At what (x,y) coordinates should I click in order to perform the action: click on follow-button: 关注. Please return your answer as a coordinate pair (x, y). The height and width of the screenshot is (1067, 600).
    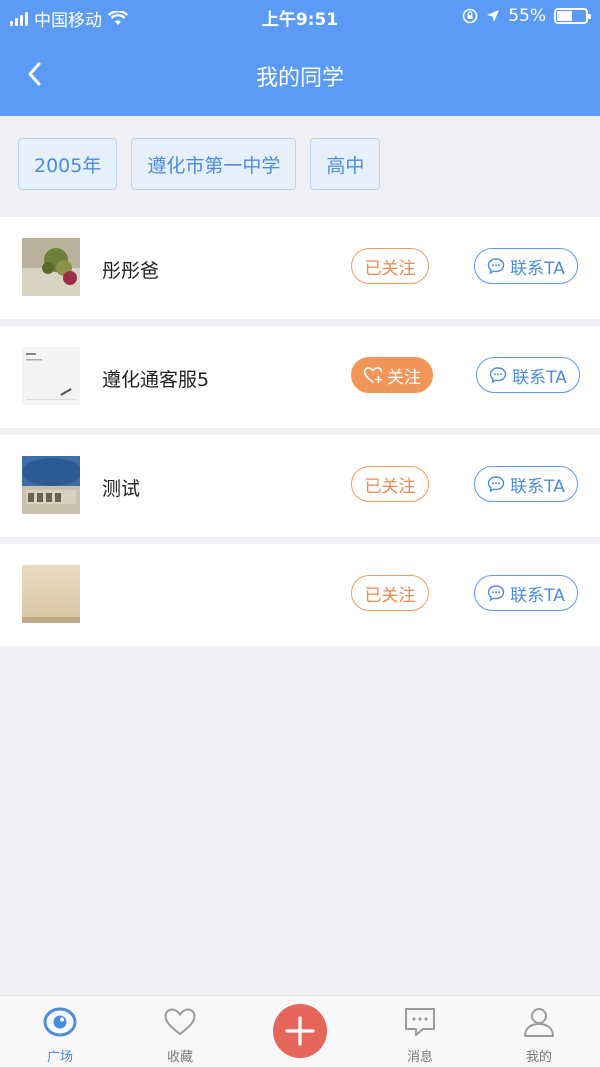
    Looking at the image, I should click on (392, 375).